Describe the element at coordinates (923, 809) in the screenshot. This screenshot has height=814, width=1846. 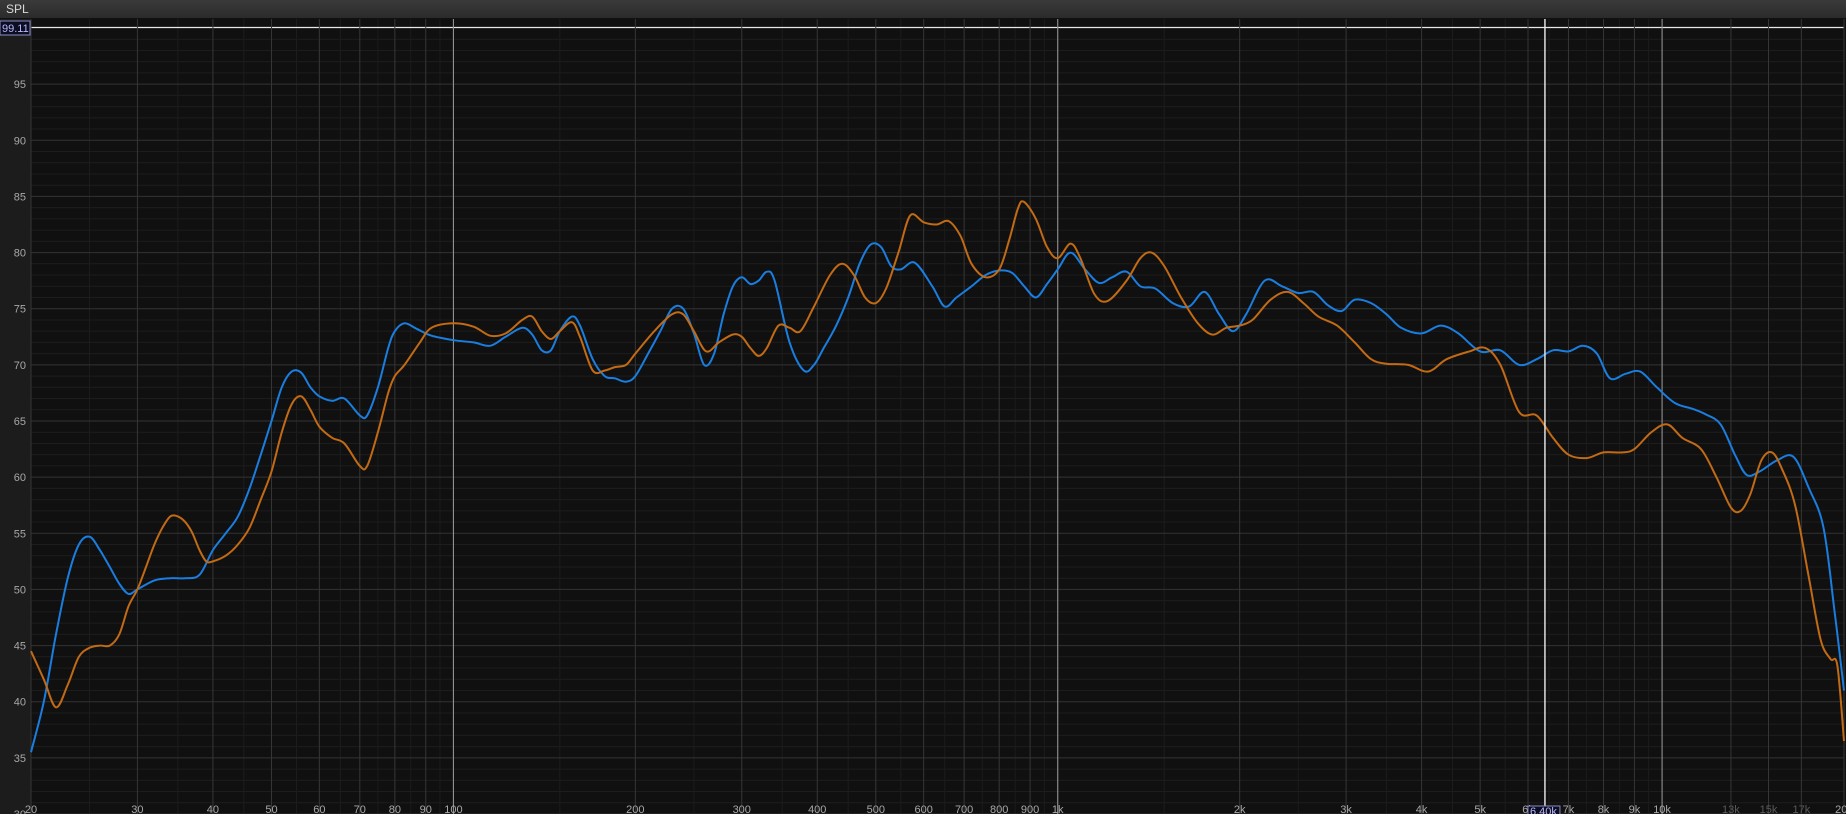
I see `x-tick-label: 600` at that location.